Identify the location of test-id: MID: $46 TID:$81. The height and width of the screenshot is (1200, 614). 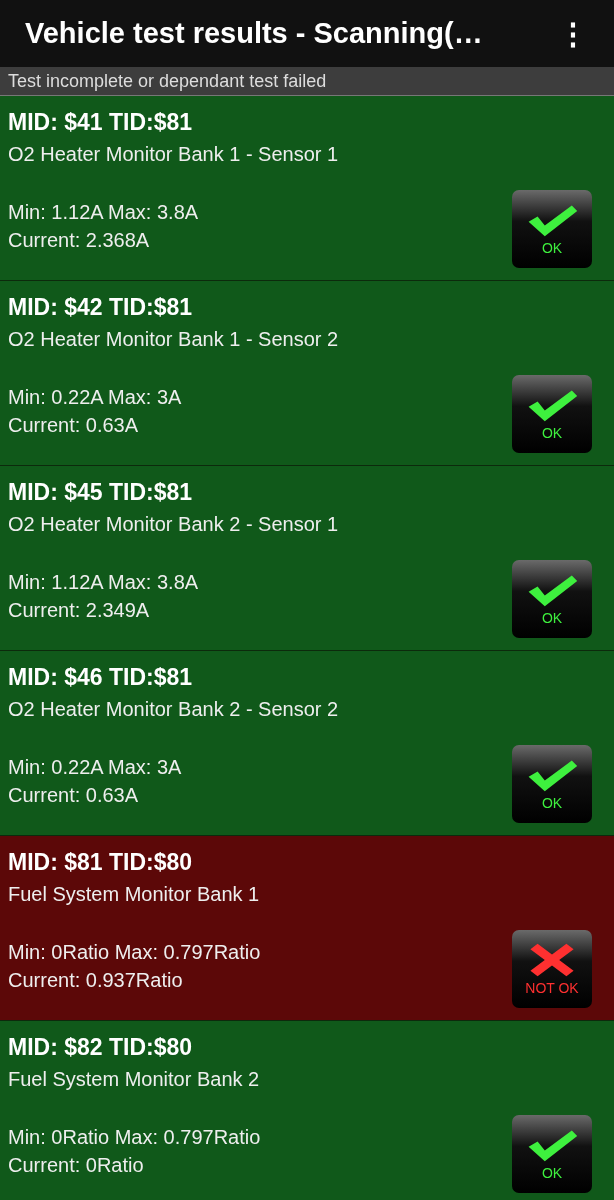
(101, 677).